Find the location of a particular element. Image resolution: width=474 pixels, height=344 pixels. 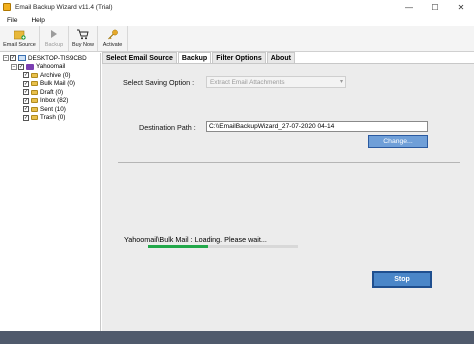

divider is located at coordinates (289, 162).